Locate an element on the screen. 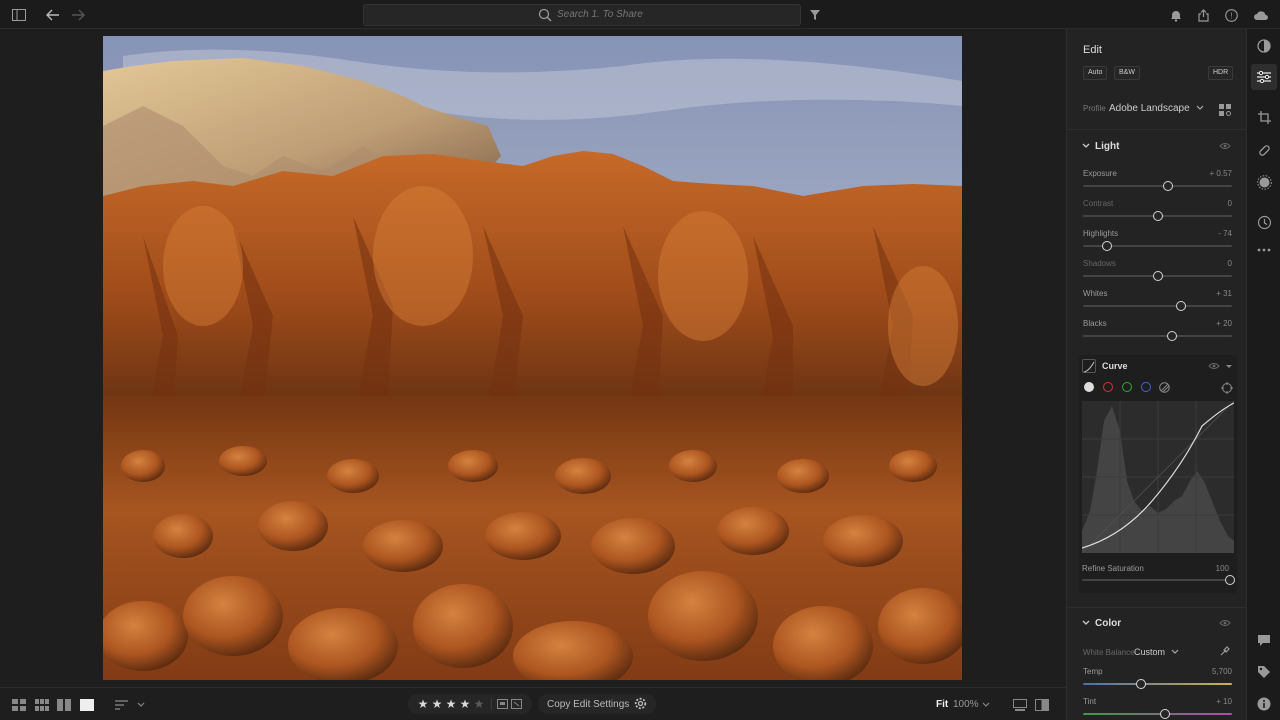  refine-saturation-value: 100 is located at coordinates (1222, 568).